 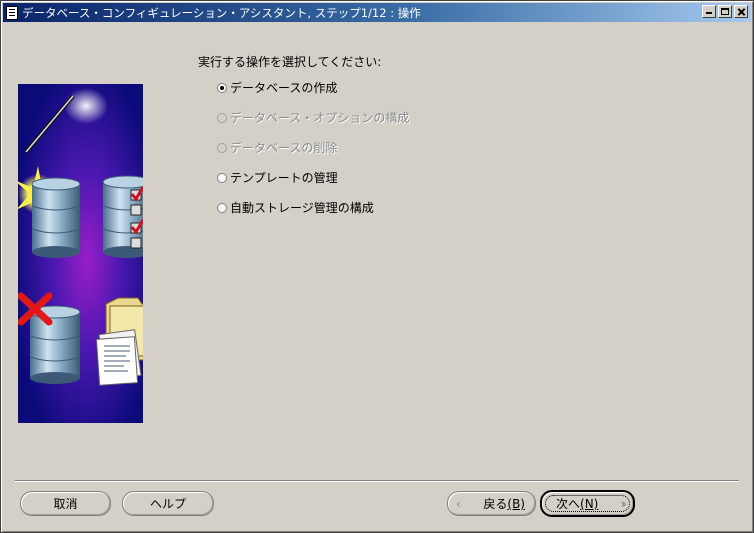 What do you see at coordinates (284, 148) in the screenshot?
I see `option-label: データベースの削除` at bounding box center [284, 148].